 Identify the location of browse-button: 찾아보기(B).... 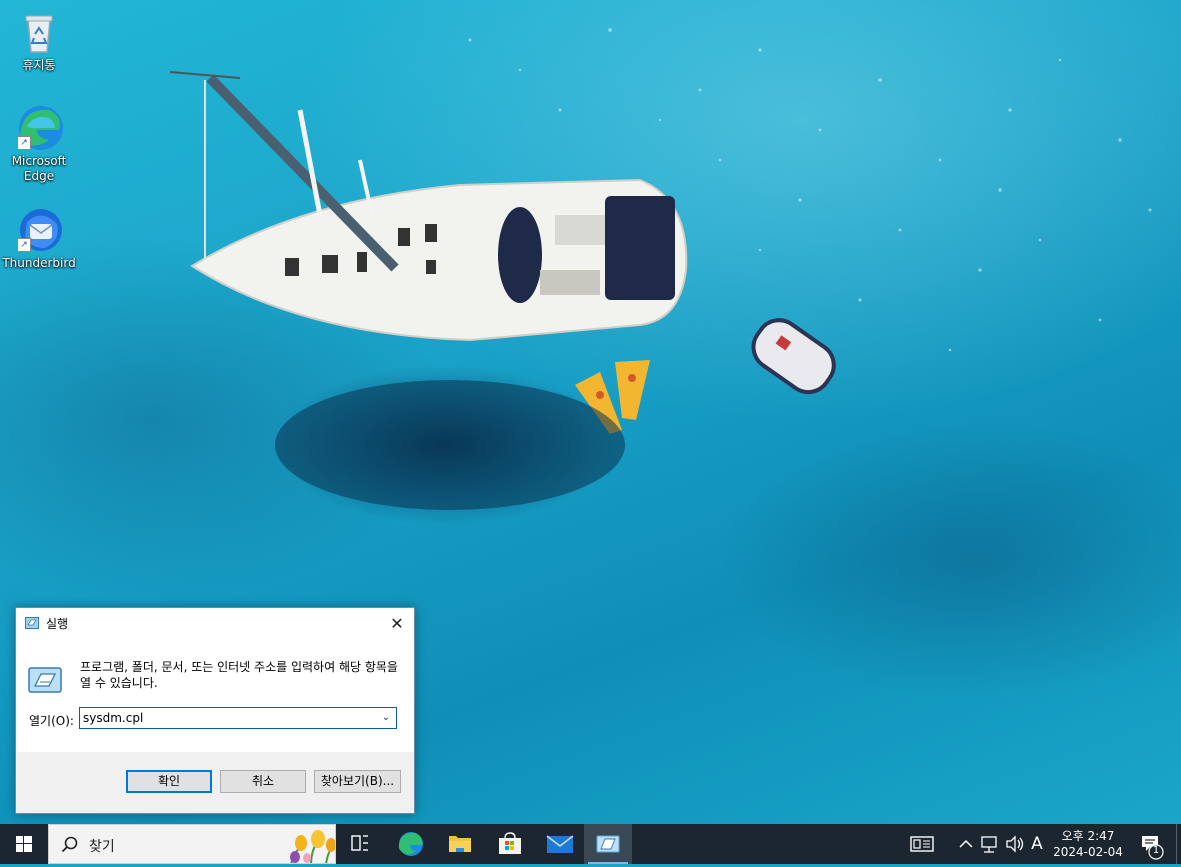
(357, 781).